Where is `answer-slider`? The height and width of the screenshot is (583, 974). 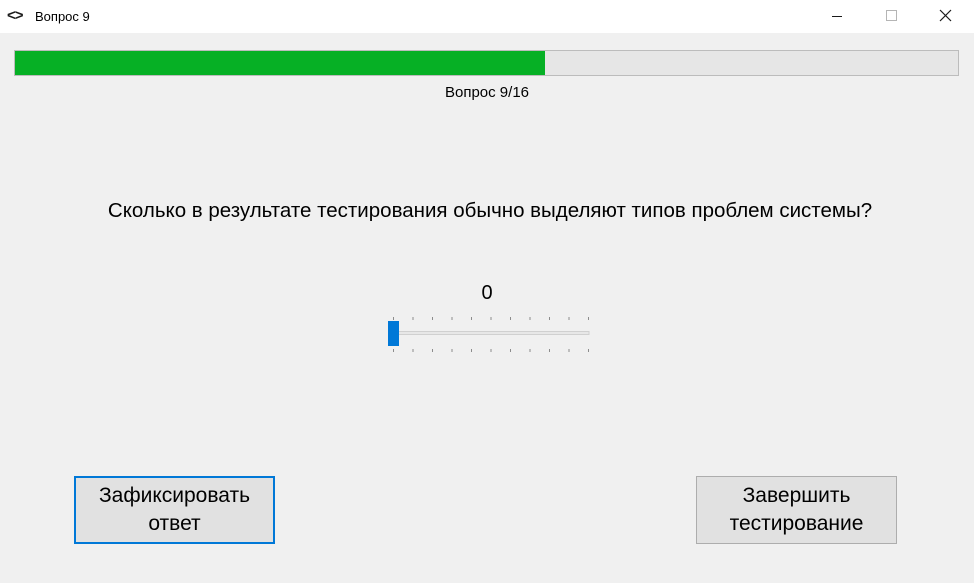
answer-slider is located at coordinates (490, 335).